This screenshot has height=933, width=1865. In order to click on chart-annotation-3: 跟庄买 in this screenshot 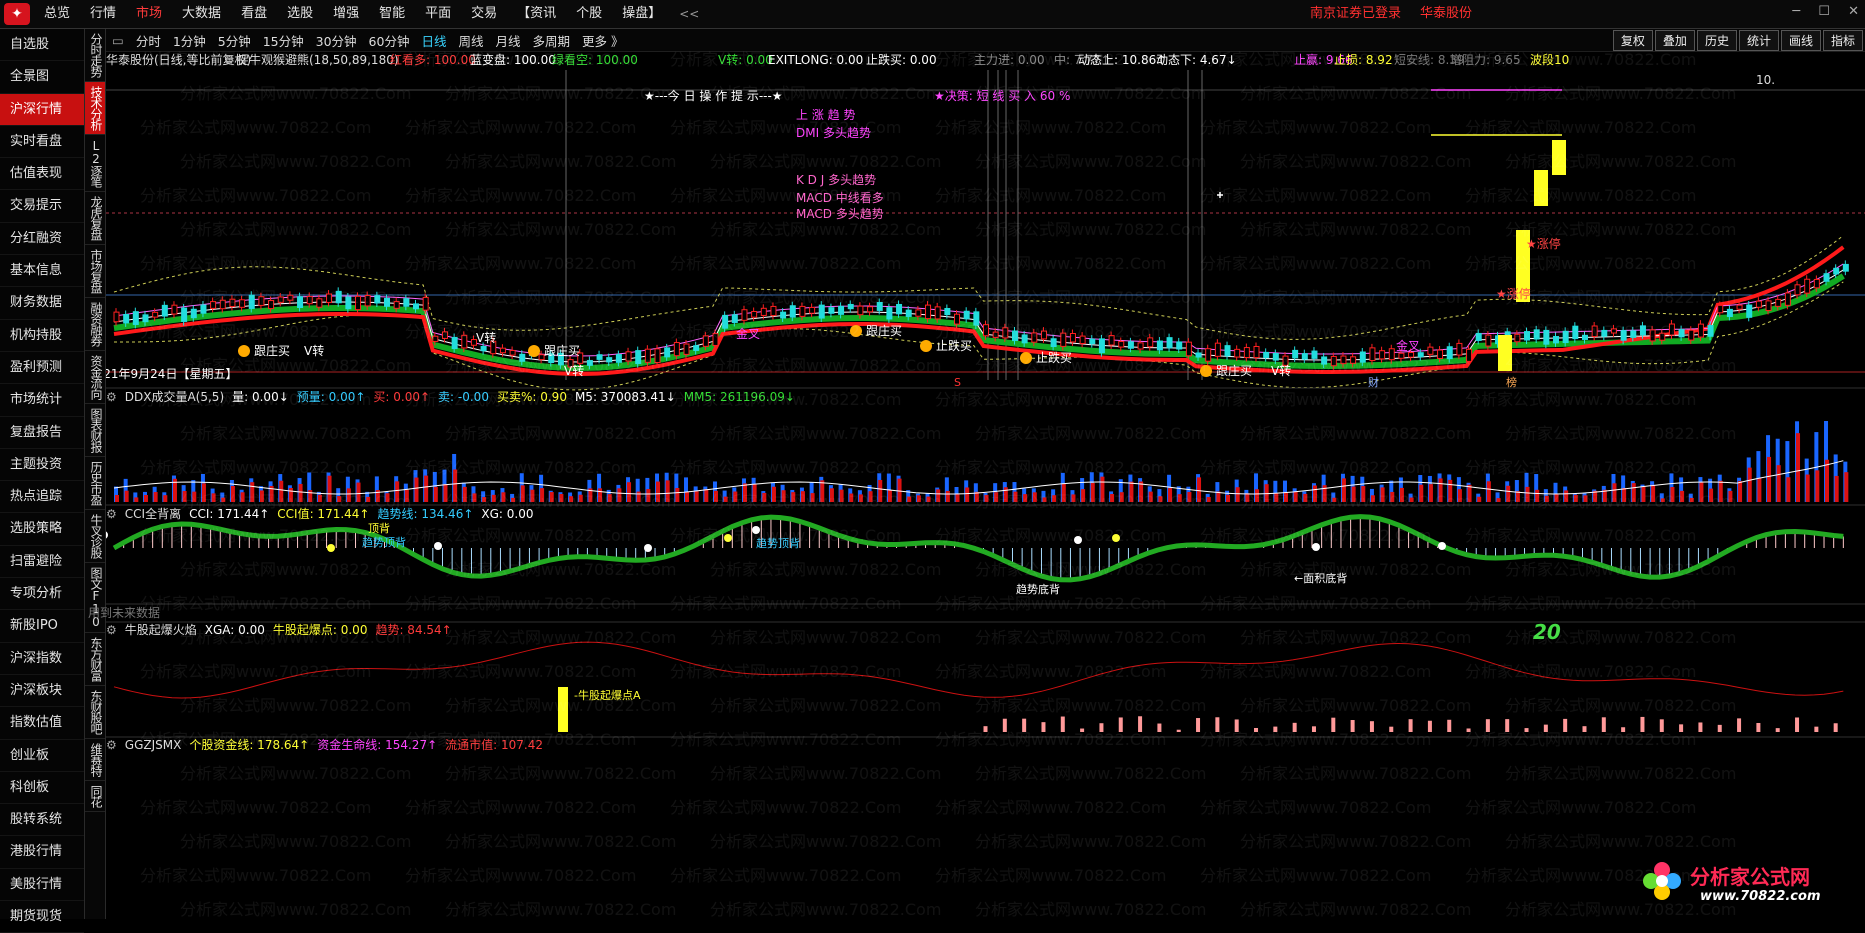, I will do `click(562, 350)`.